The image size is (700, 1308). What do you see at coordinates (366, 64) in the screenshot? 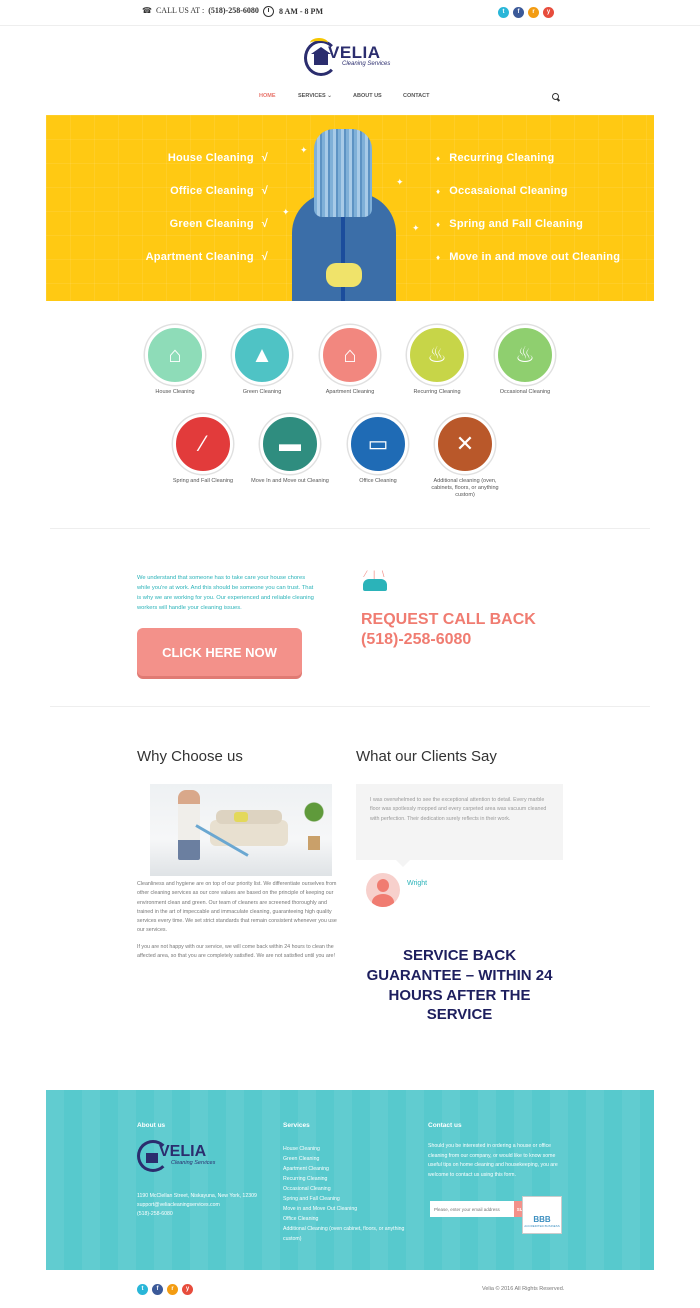
I see `logo-tagline: Cleaning Services` at bounding box center [366, 64].